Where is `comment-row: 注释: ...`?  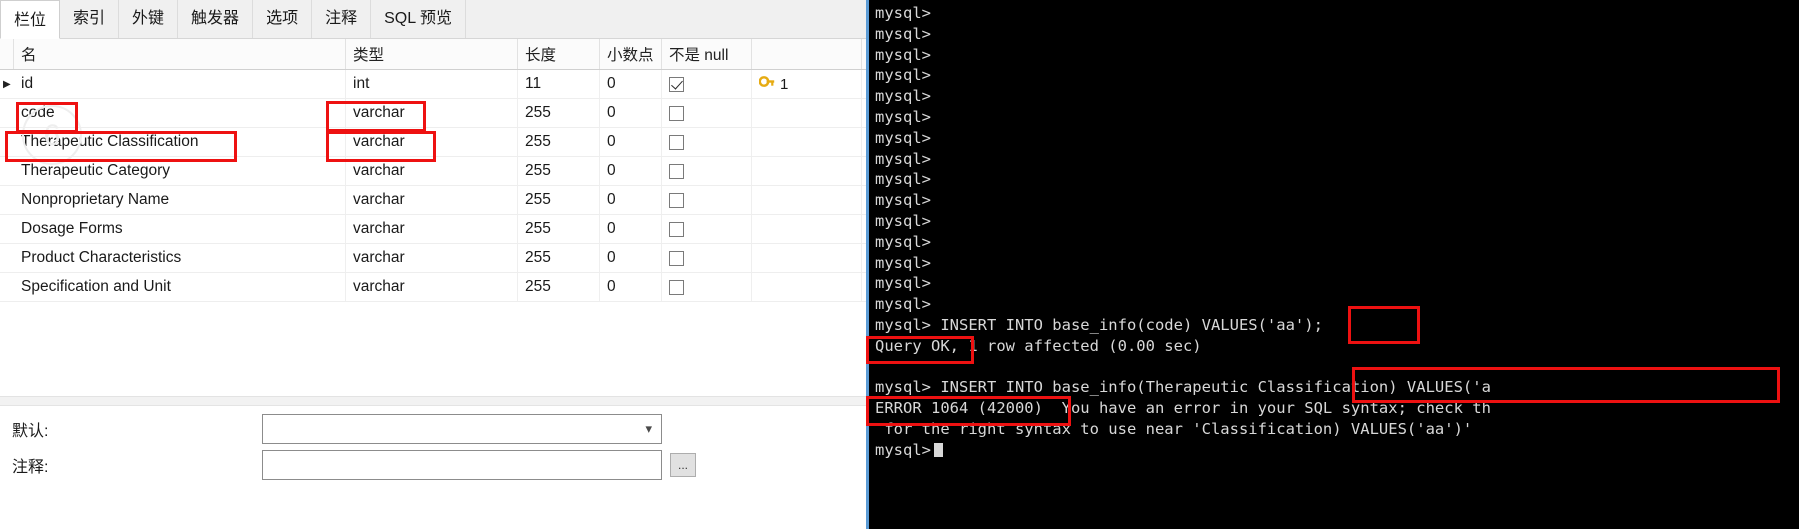
comment-row: 注释: ... is located at coordinates (348, 465).